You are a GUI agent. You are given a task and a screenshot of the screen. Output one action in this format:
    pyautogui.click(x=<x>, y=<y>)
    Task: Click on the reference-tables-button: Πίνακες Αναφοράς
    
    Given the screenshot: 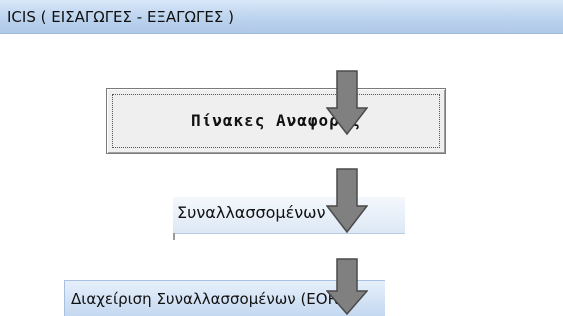 What is the action you would take?
    pyautogui.click(x=276, y=121)
    